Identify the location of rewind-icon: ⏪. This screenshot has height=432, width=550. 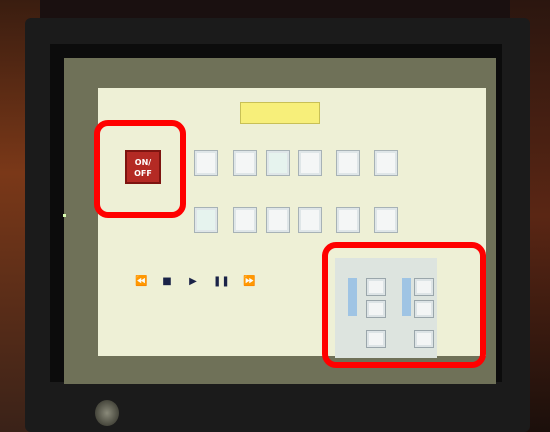
(141, 282).